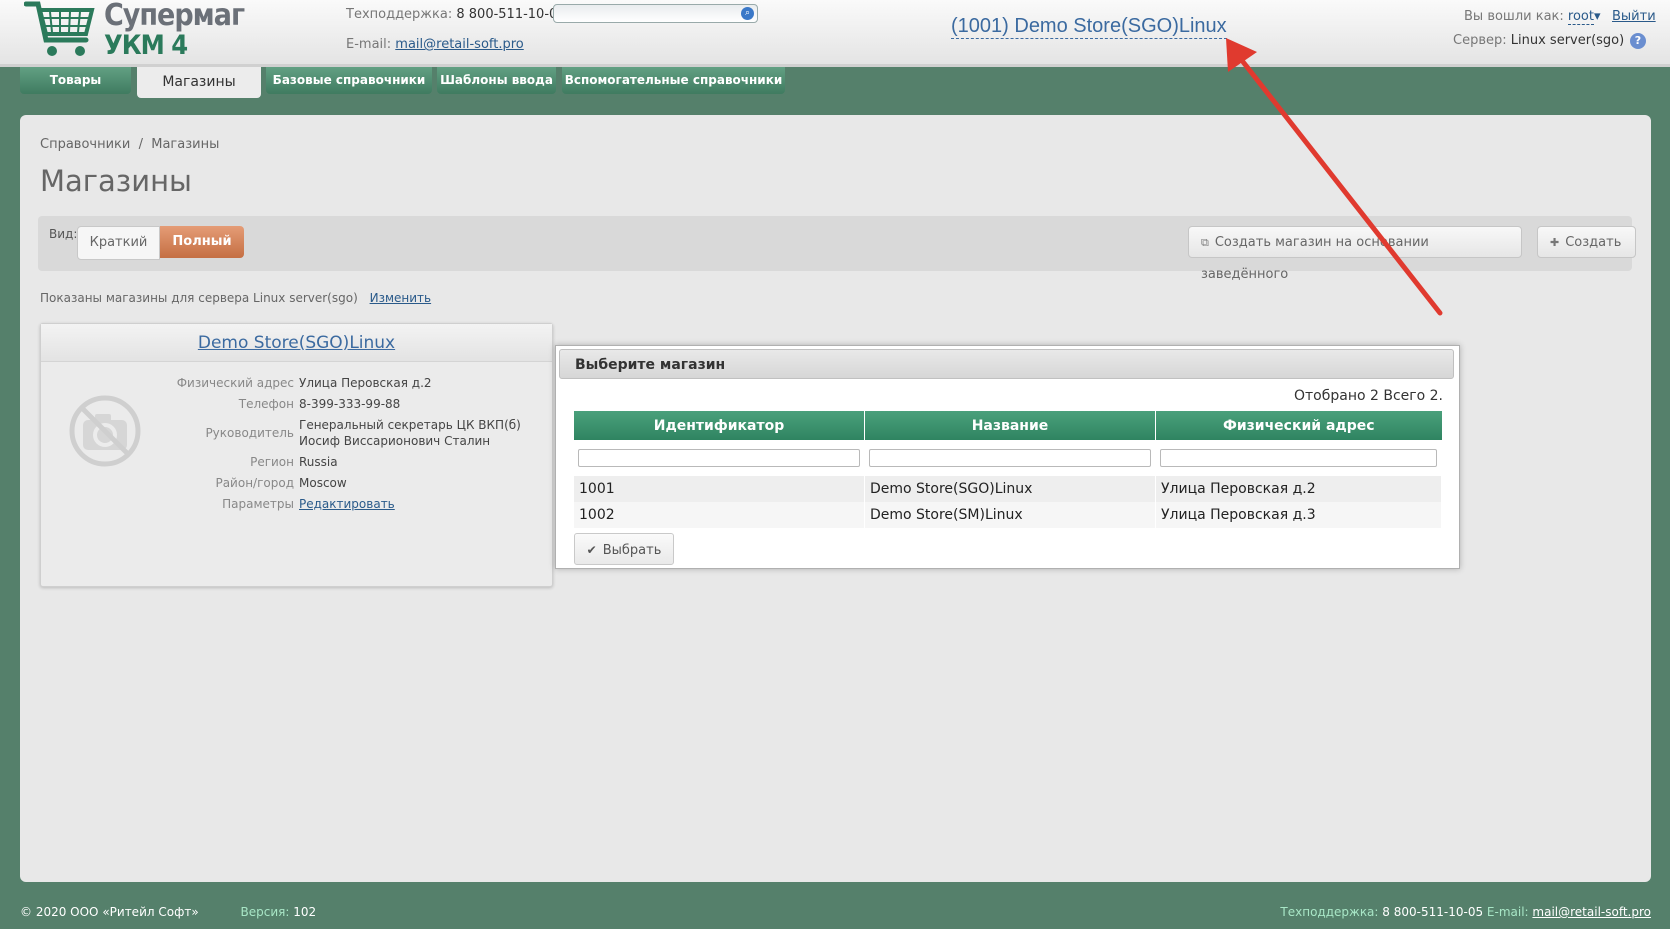 This screenshot has width=1670, height=929. I want to click on login-info: Вы вошли как: root▾, so click(1532, 17).